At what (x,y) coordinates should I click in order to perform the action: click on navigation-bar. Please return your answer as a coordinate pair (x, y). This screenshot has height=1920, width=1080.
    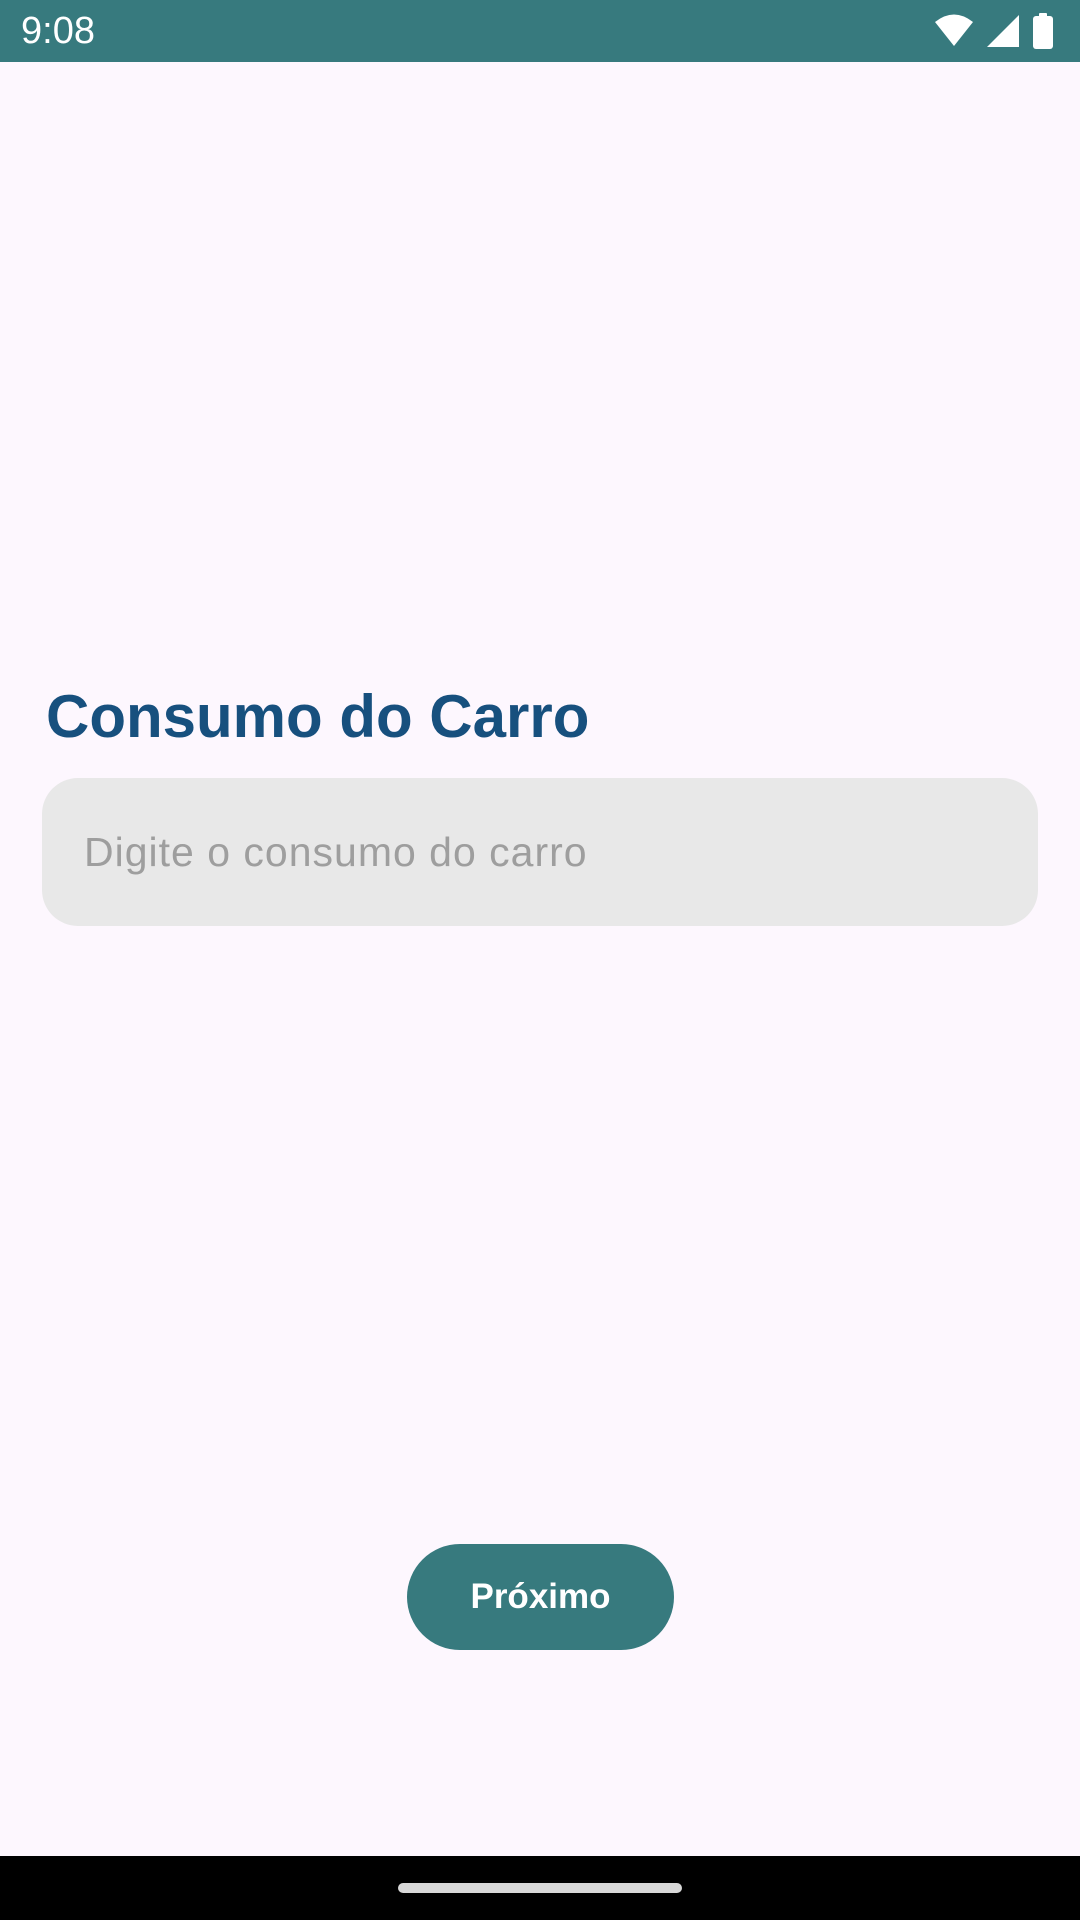
    Looking at the image, I should click on (540, 1888).